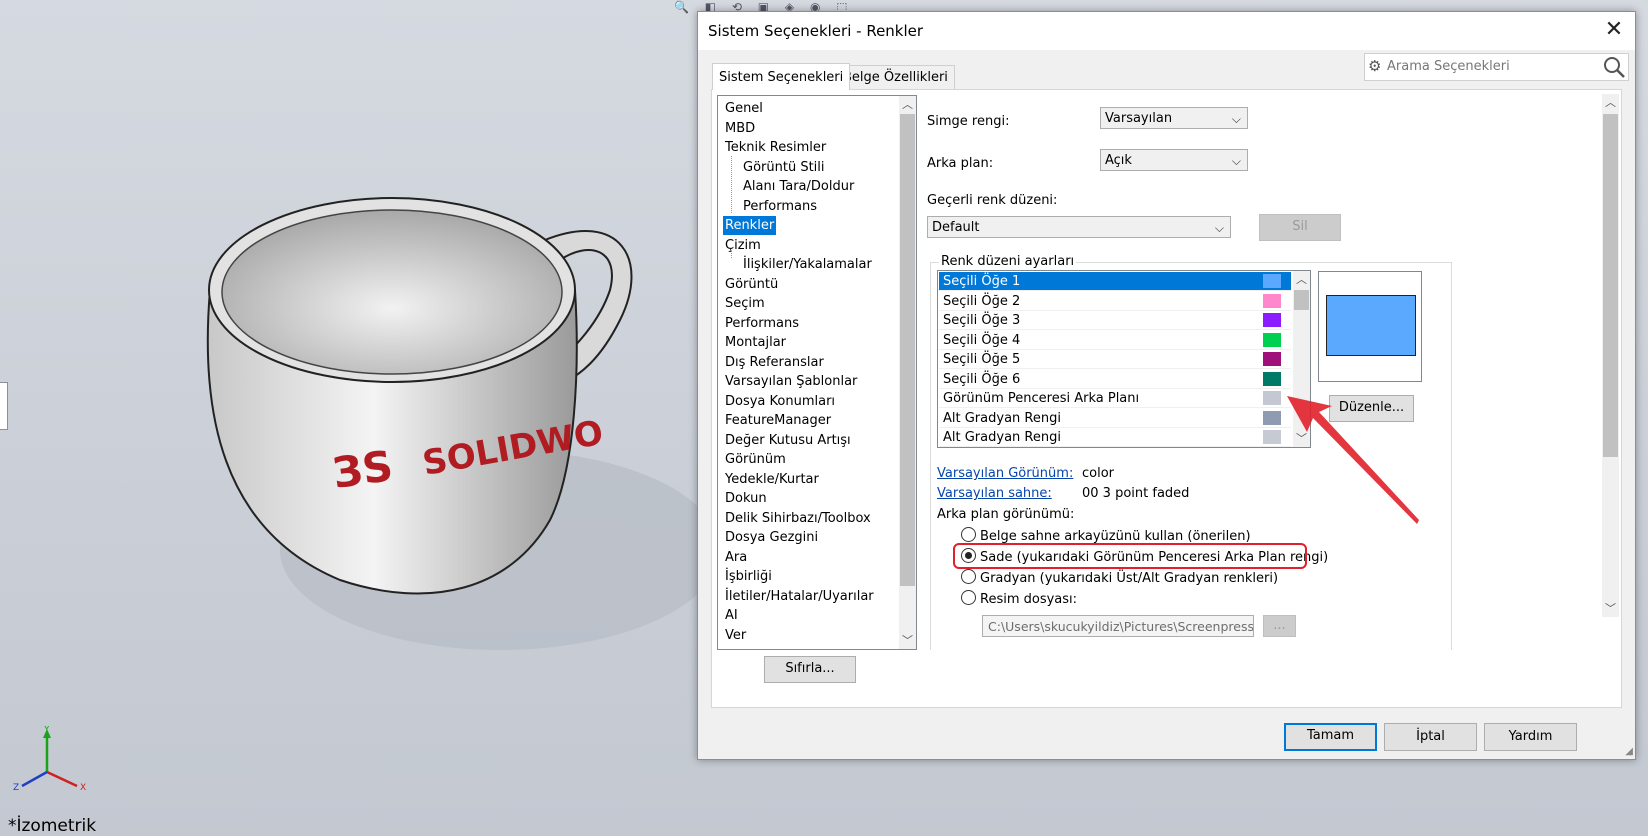  What do you see at coordinates (1115, 301) in the screenshot?
I see `color-list-item: Seçili Öğe 2` at bounding box center [1115, 301].